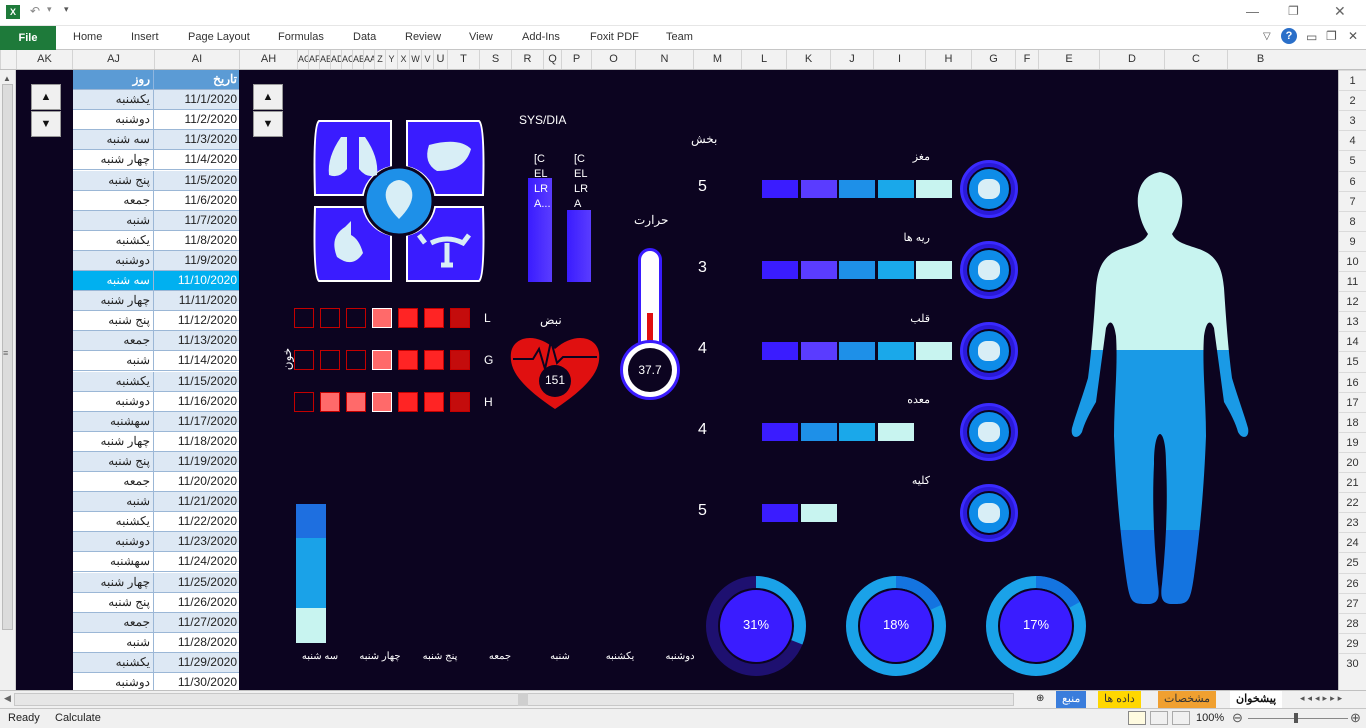 This screenshot has height=728, width=1366. What do you see at coordinates (196, 320) in the screenshot?
I see `date-cell: 11/12/2020` at bounding box center [196, 320].